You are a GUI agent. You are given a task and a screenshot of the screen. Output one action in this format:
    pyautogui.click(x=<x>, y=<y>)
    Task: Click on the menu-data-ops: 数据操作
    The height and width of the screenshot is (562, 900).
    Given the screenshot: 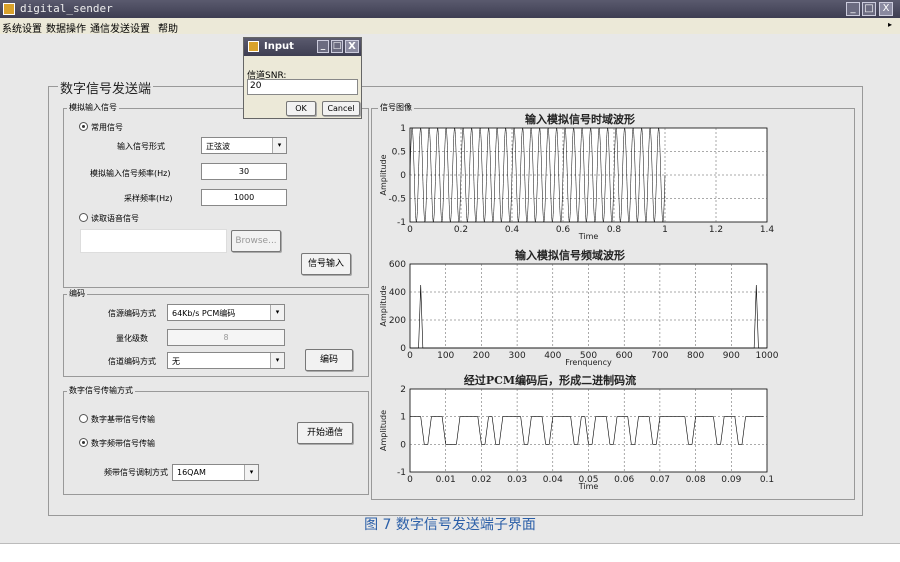 What is the action you would take?
    pyautogui.click(x=66, y=27)
    